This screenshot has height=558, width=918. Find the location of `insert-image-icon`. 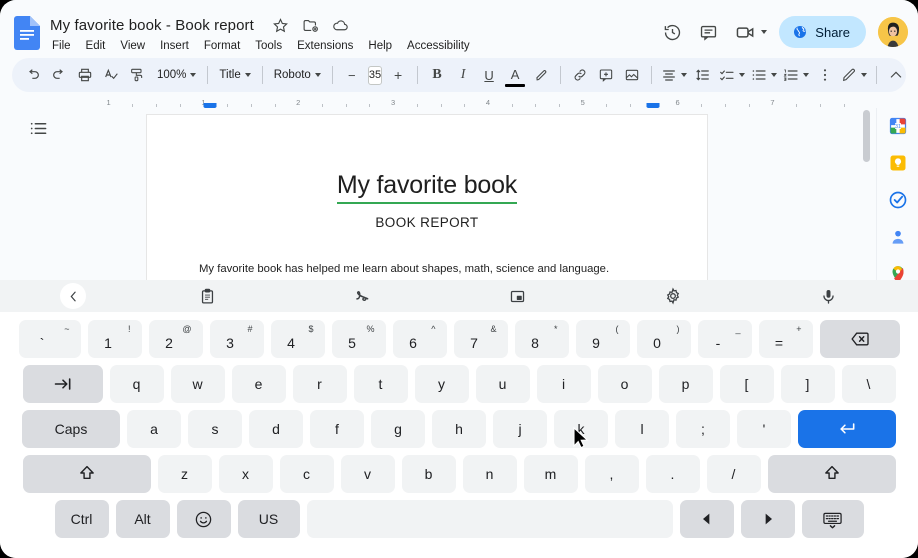

insert-image-icon is located at coordinates (632, 75).